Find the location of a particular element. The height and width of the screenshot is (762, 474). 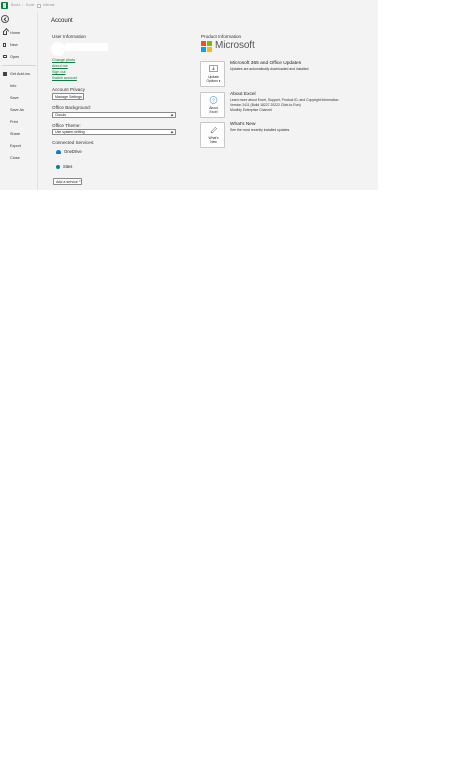

sidebar-item-label: Get Add-ins is located at coordinates (20, 73).